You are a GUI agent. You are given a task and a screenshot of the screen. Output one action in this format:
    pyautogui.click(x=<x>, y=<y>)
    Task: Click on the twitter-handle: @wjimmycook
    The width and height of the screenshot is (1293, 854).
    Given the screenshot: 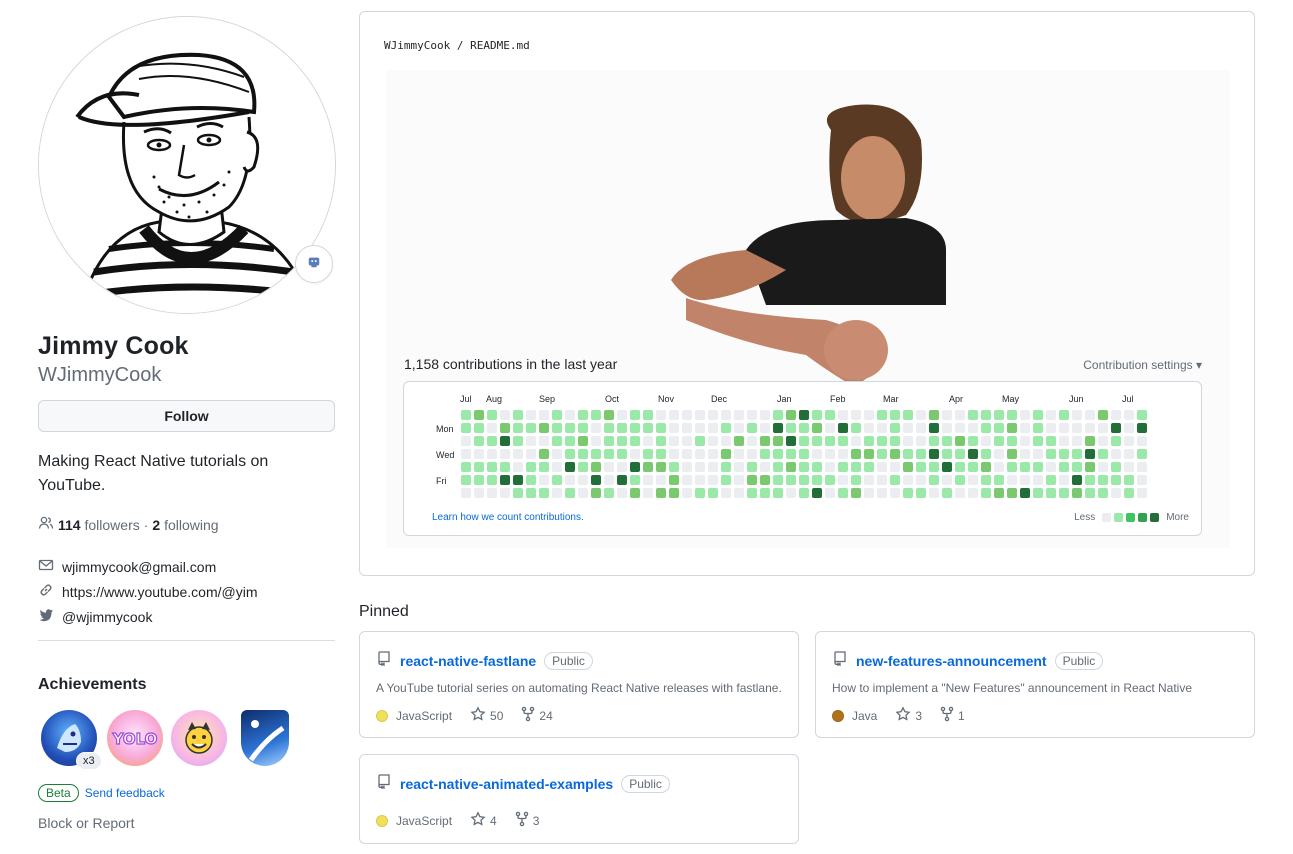 What is the action you would take?
    pyautogui.click(x=107, y=617)
    